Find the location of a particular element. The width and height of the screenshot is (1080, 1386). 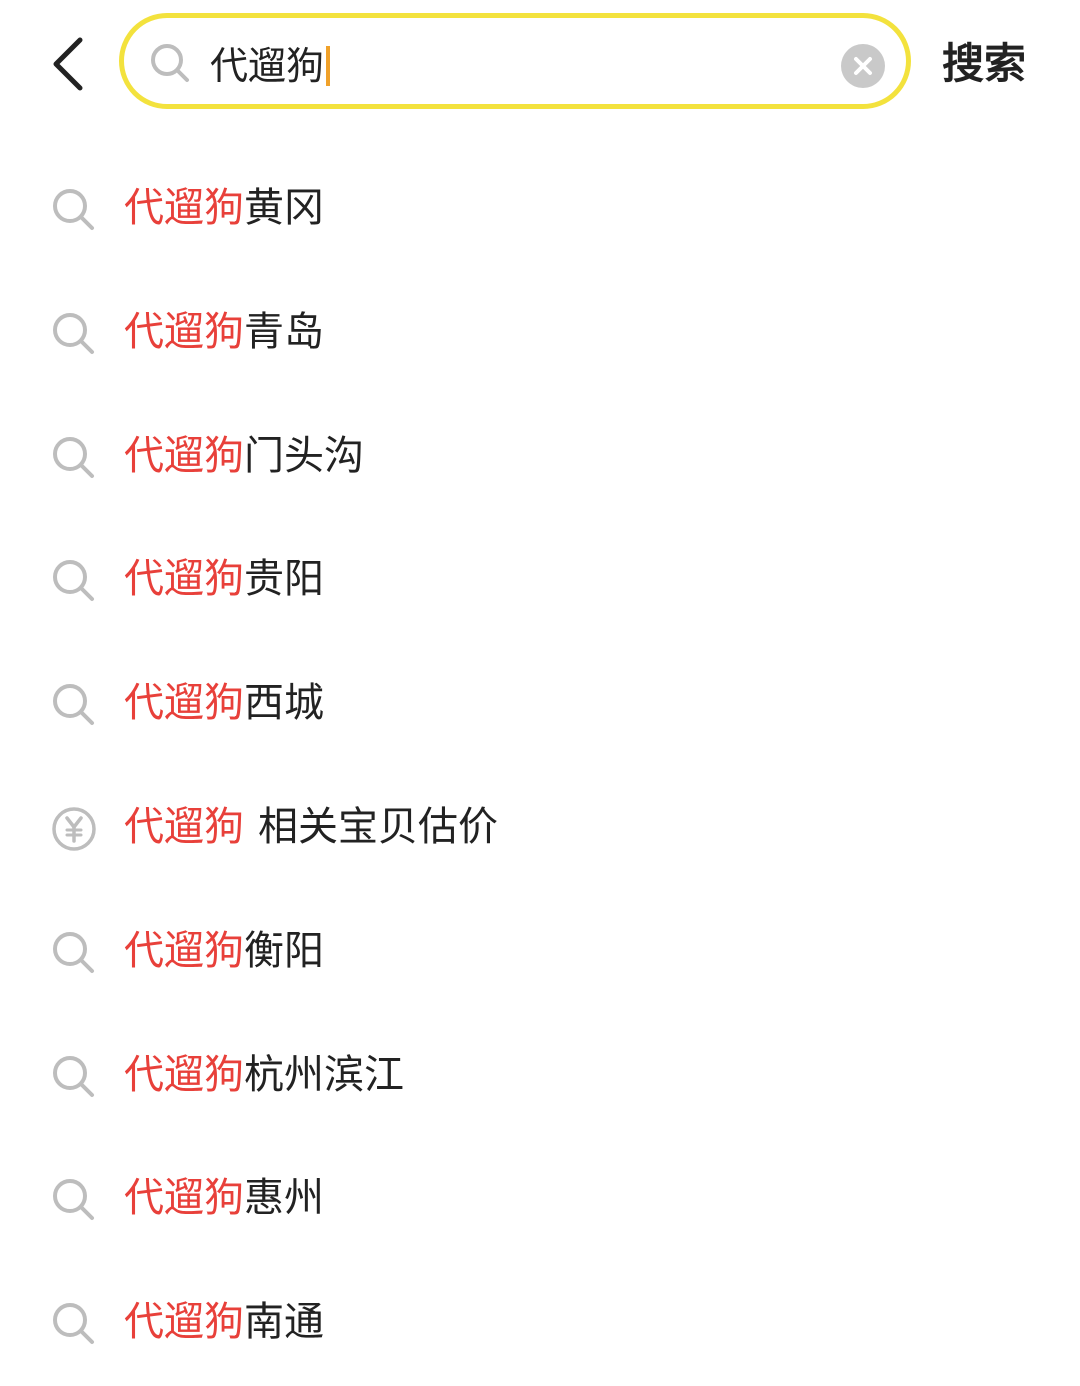

search-box is located at coordinates (515, 61).